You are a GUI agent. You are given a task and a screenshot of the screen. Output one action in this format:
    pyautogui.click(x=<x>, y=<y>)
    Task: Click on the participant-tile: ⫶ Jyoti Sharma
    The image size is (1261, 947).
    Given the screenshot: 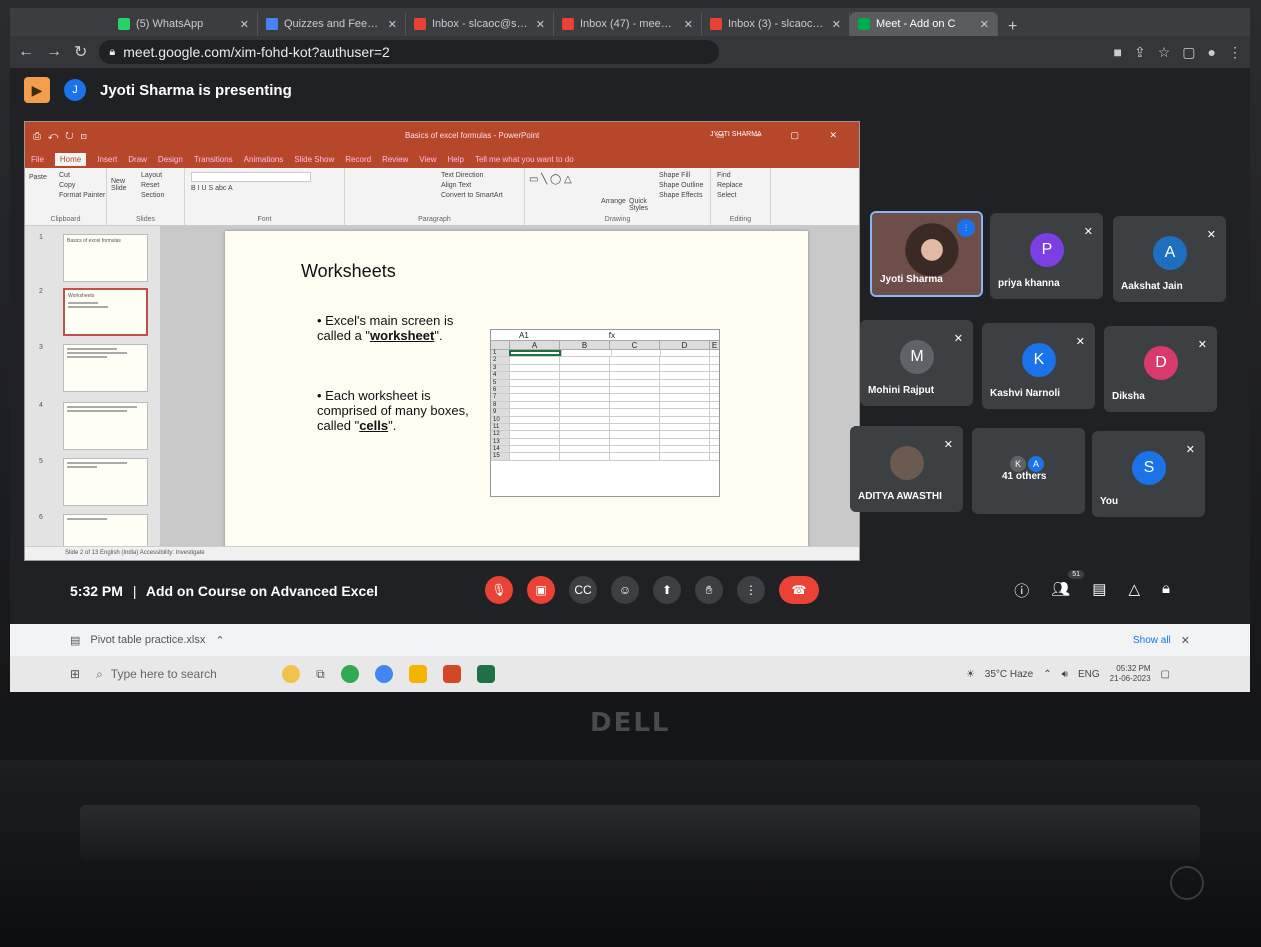 What is the action you would take?
    pyautogui.click(x=926, y=254)
    